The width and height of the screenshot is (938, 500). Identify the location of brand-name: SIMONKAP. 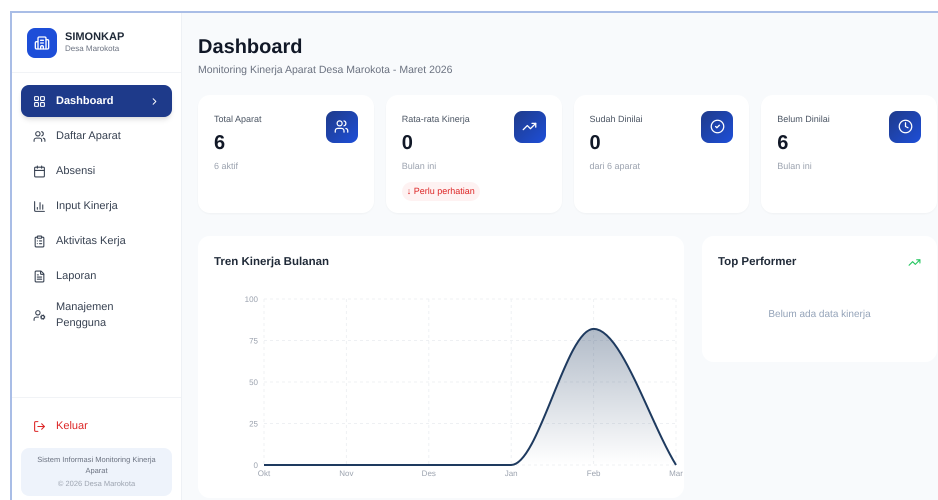
(94, 37).